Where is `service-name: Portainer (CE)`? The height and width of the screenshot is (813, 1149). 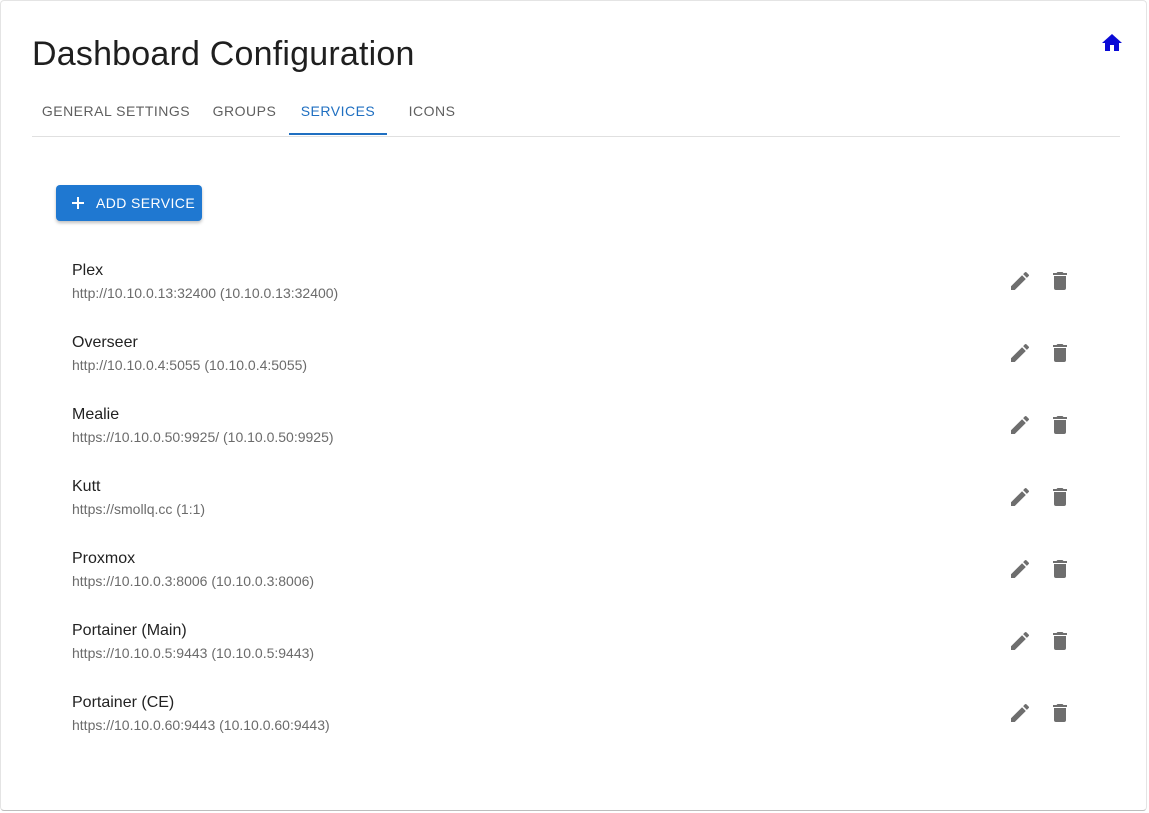
service-name: Portainer (CE) is located at coordinates (123, 702).